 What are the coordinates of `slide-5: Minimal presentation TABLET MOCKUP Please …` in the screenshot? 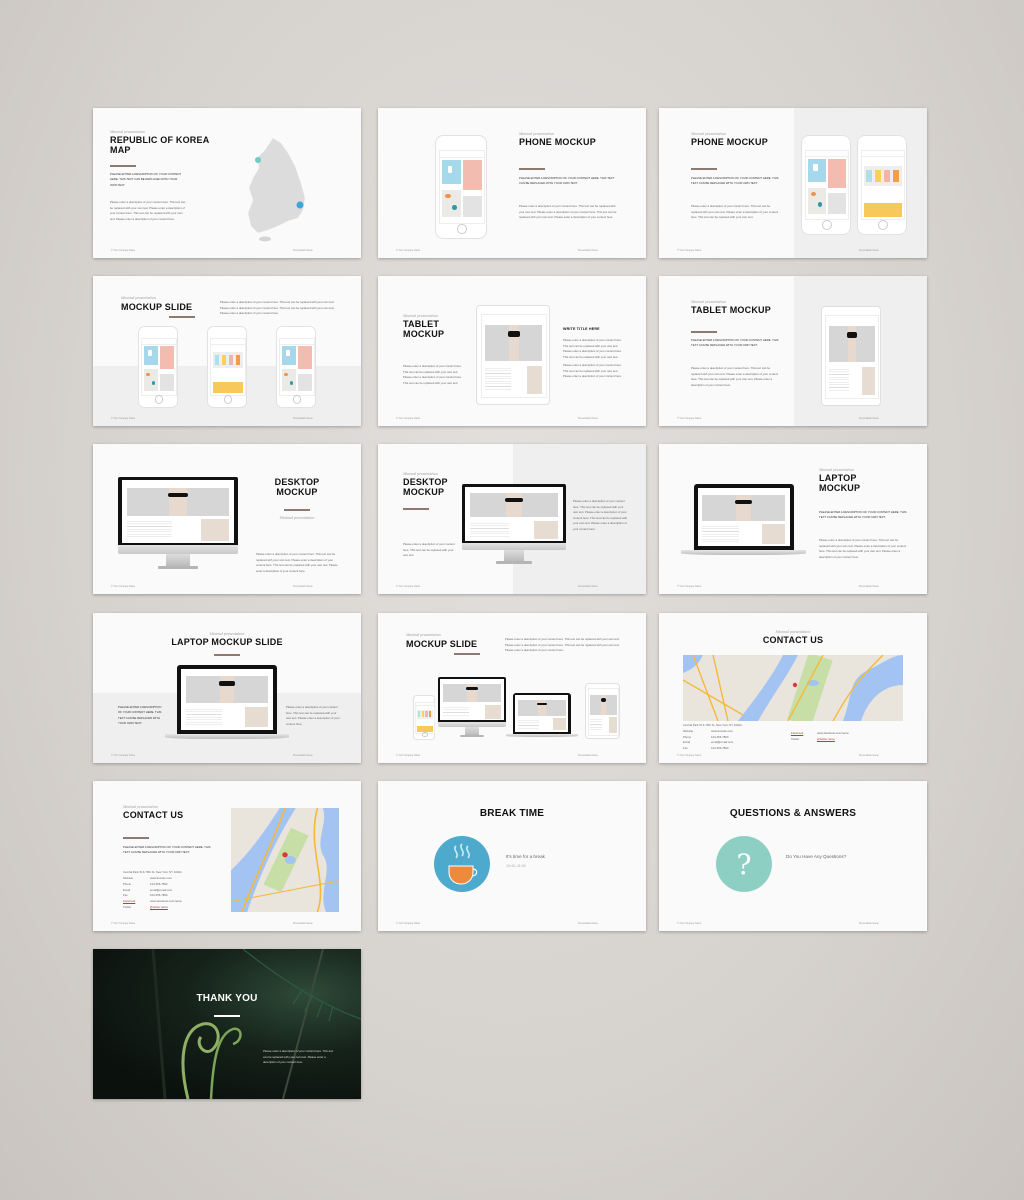 It's located at (512, 351).